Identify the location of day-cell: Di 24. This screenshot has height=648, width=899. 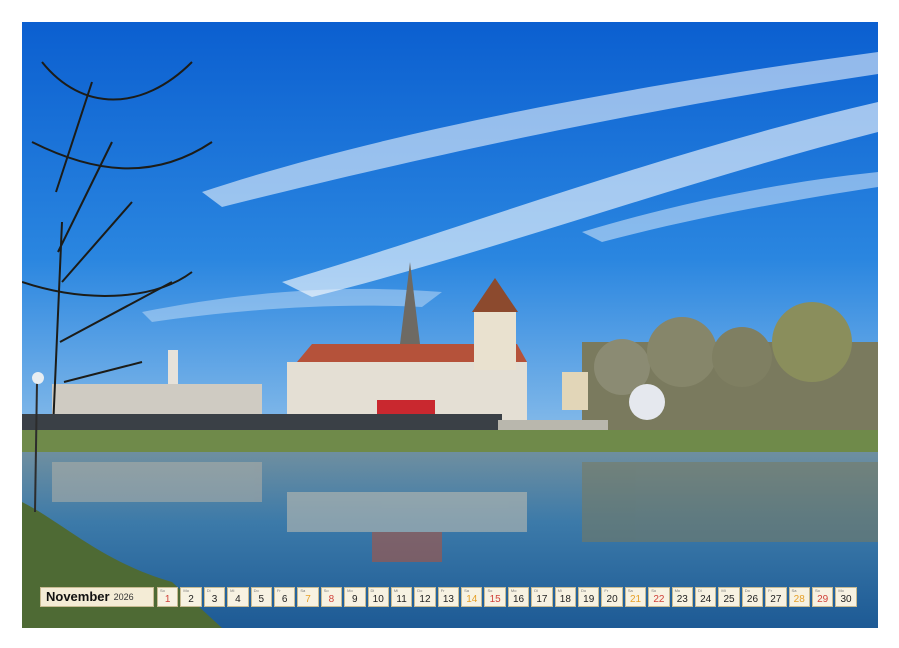
(705, 596).